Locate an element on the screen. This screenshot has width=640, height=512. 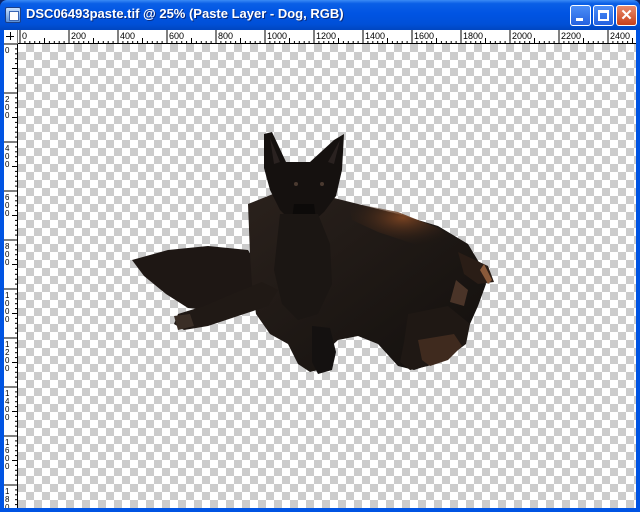
horizontal-ruler-label: 1000 is located at coordinates (277, 36).